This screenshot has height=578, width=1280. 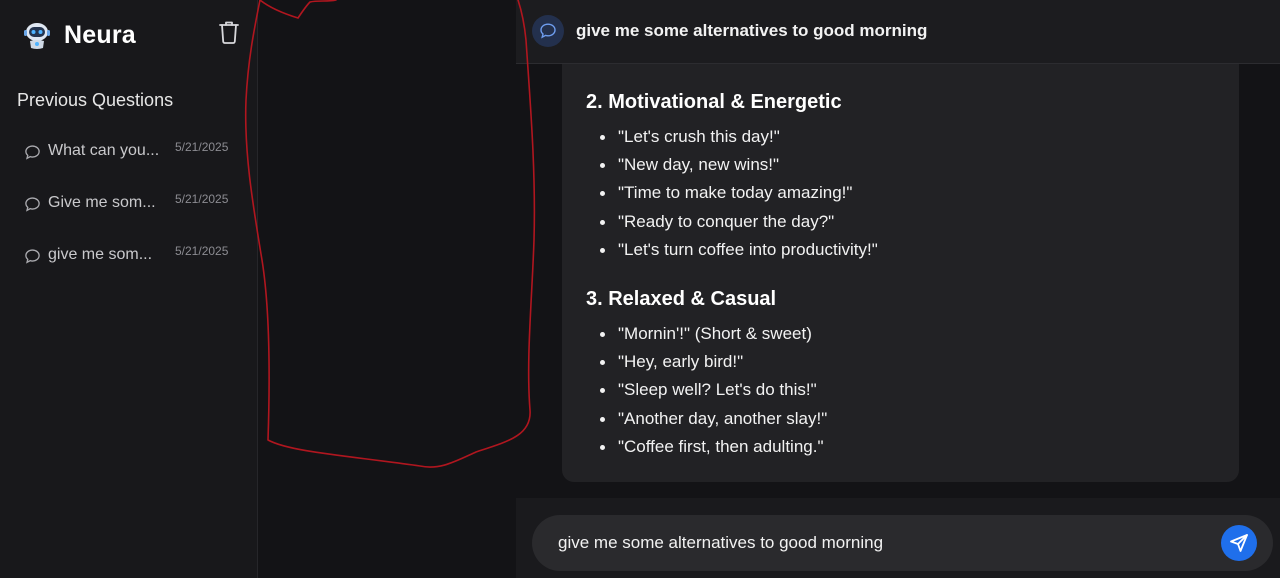 I want to click on suggestion-item: "Coffee first, then adulting.", so click(x=713, y=447).